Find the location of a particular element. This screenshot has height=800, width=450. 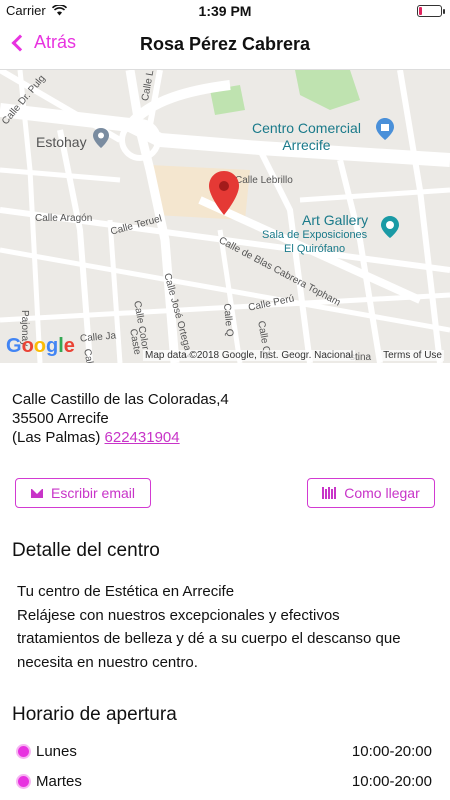

detail-section-title: Detalle del centro is located at coordinates (86, 550).